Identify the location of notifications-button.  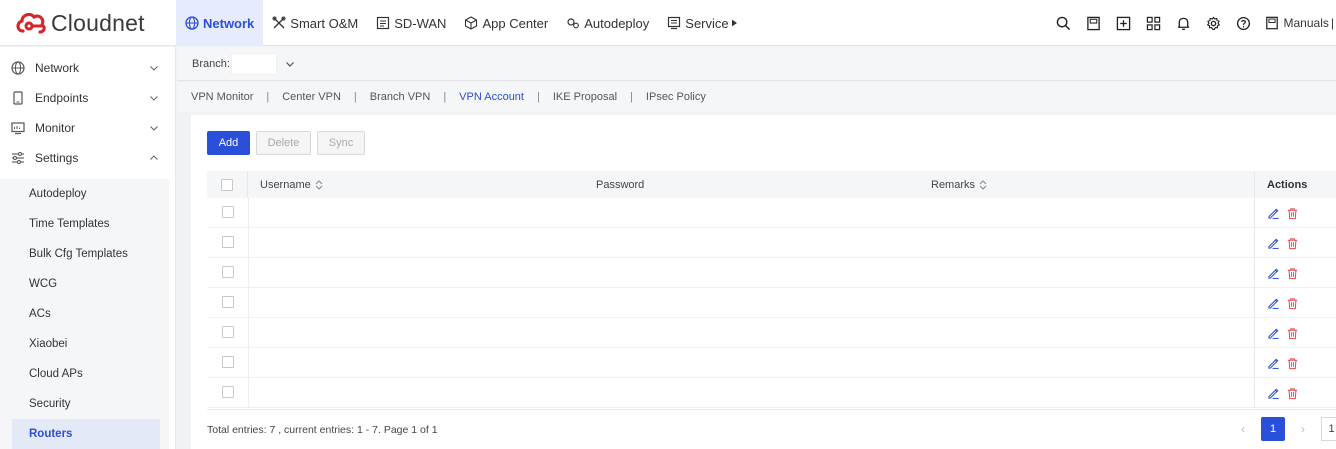
(1184, 23).